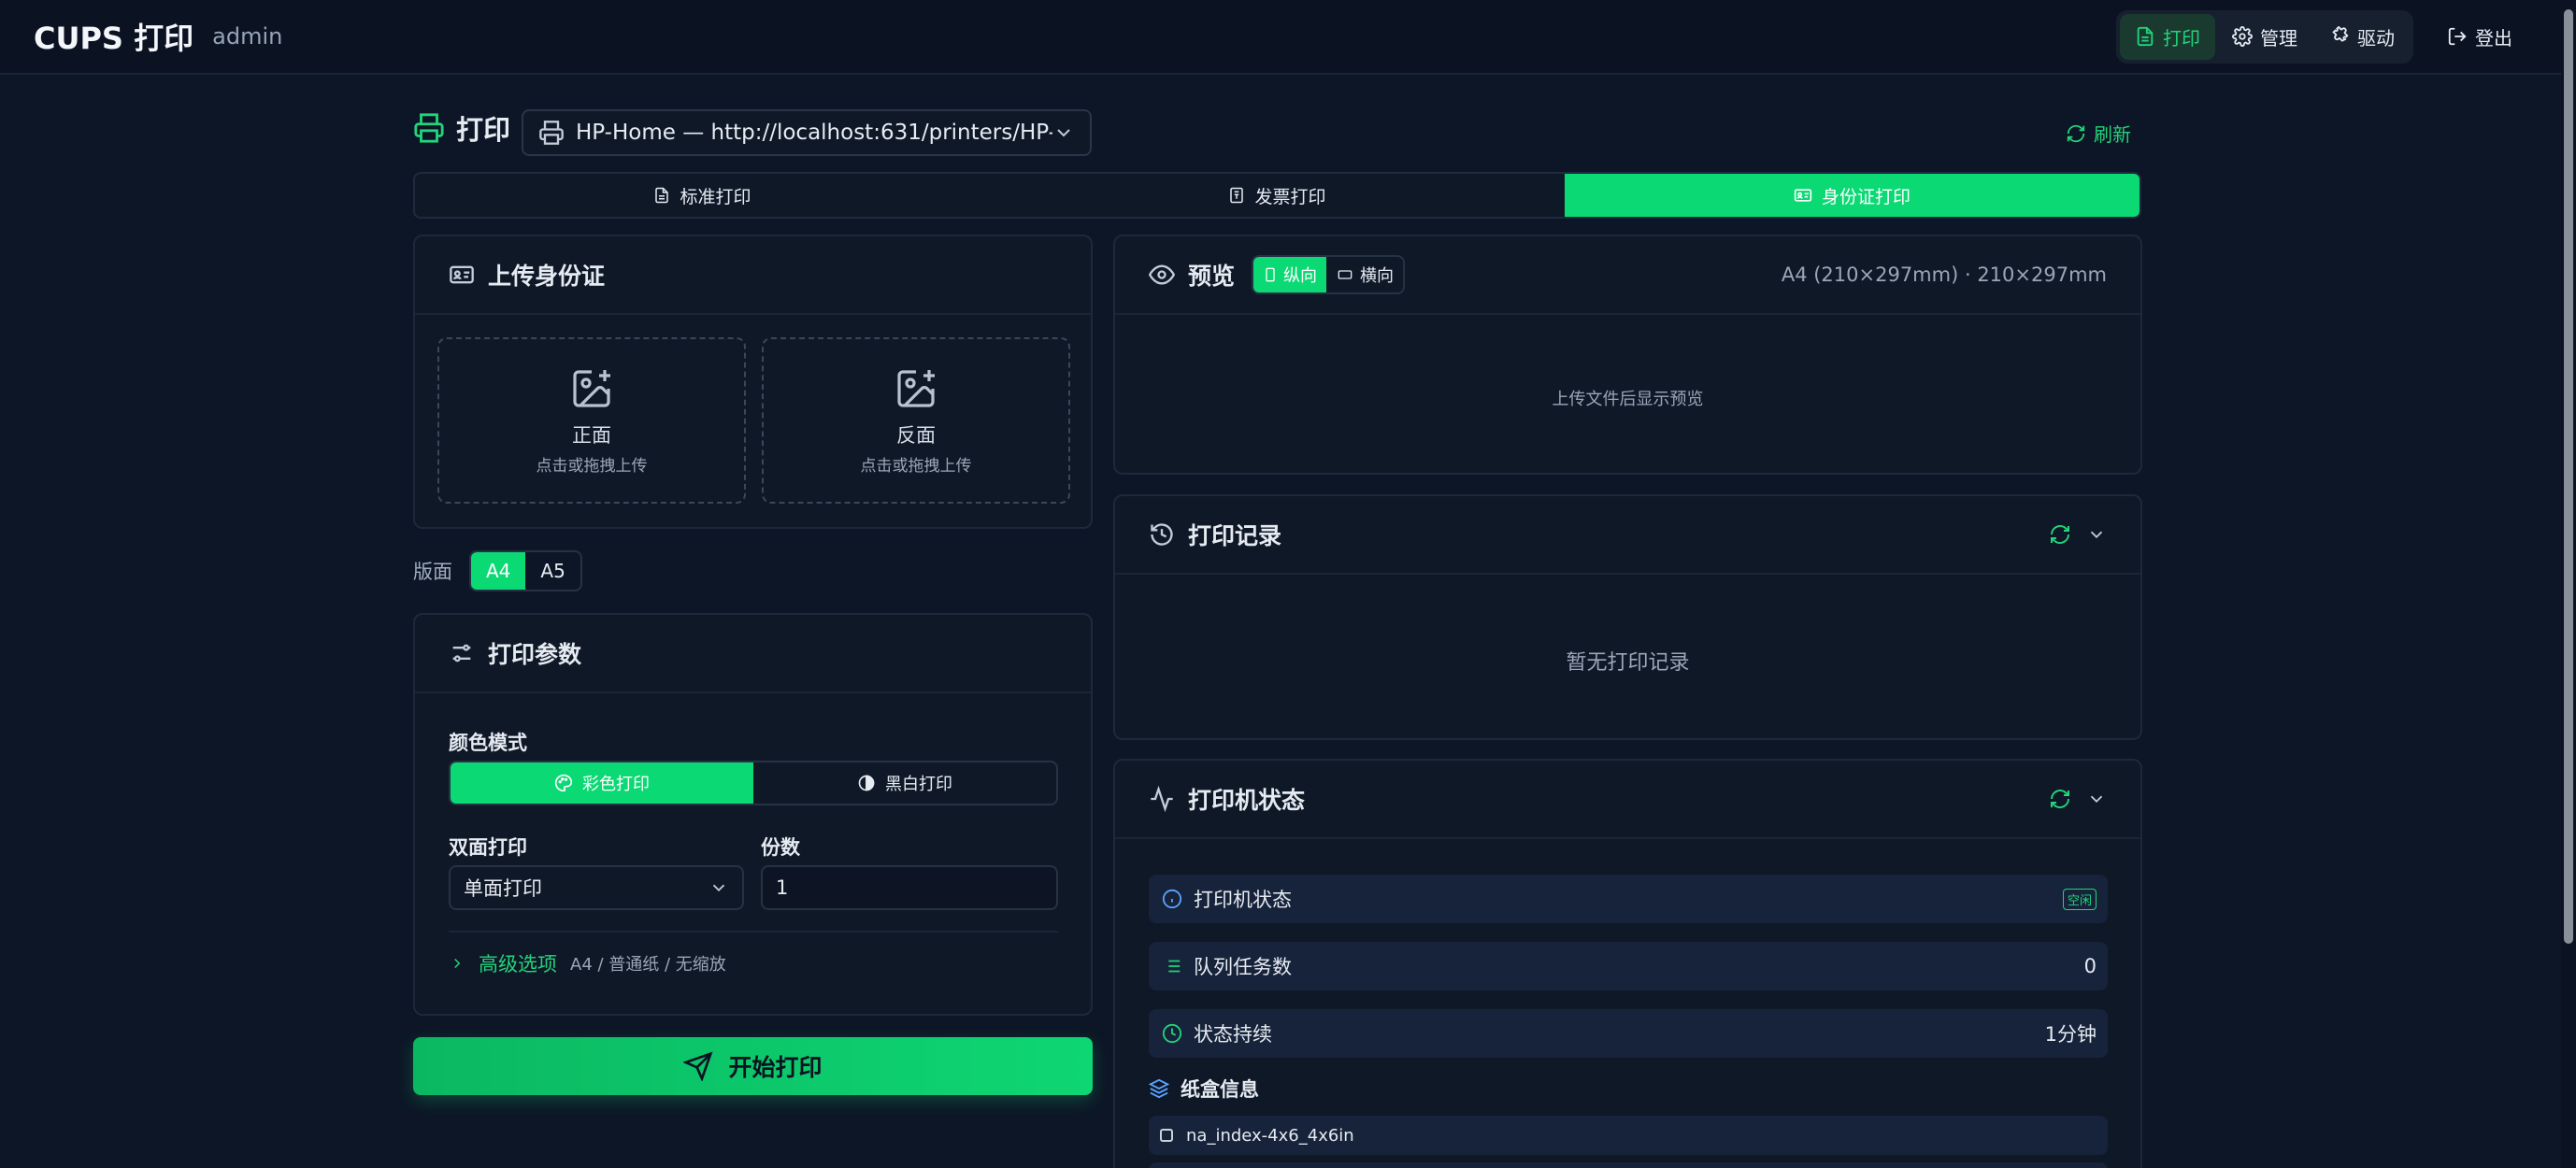  I want to click on start-print-button: 开始打印, so click(753, 1066).